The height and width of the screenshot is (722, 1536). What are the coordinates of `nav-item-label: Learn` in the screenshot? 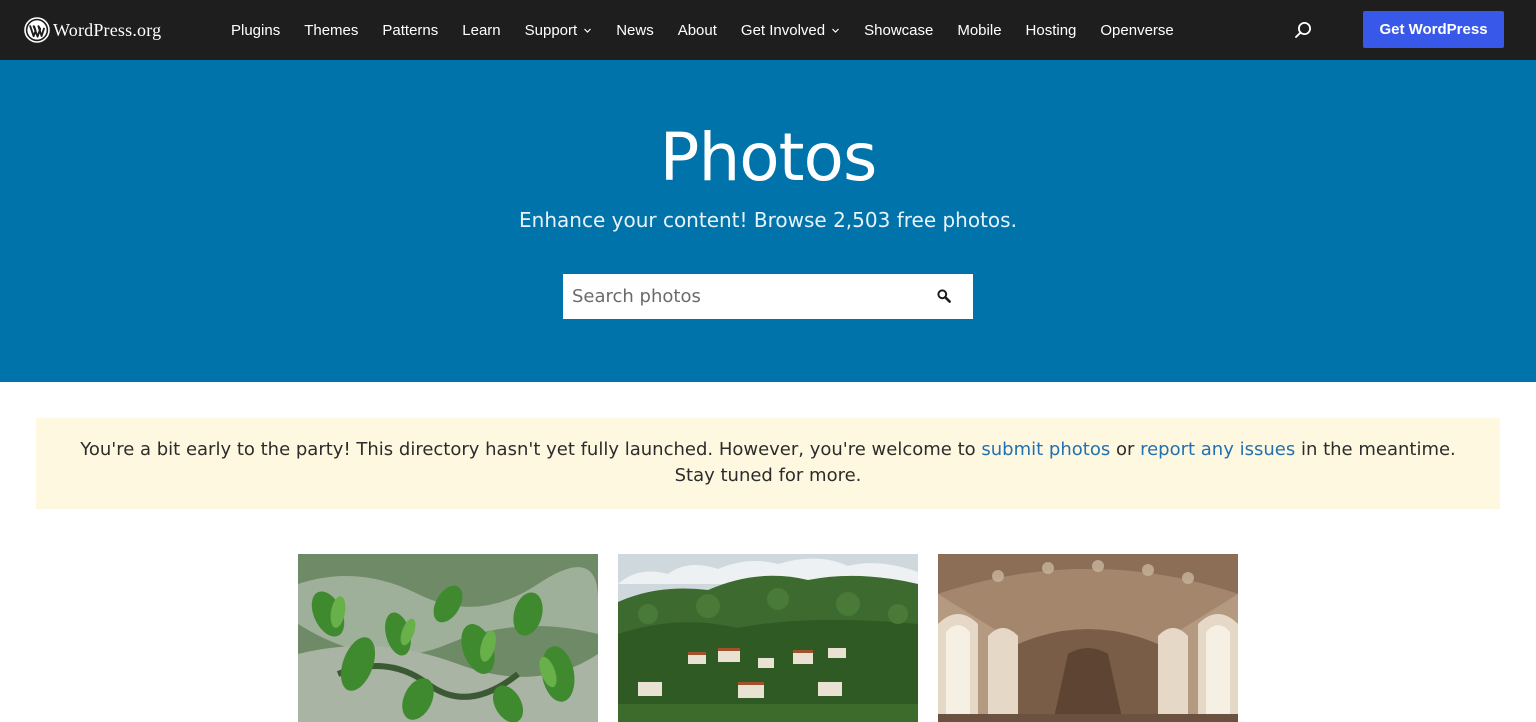 It's located at (481, 30).